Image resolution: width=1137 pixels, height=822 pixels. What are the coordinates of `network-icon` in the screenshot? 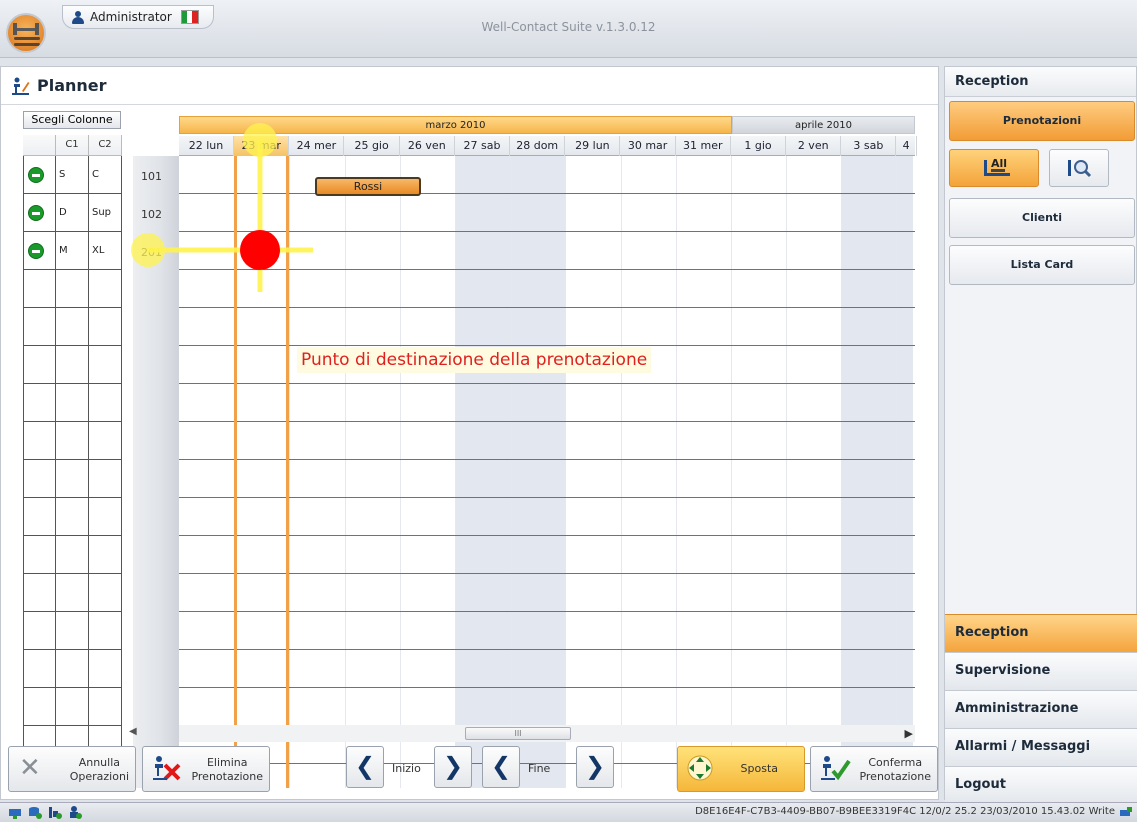 It's located at (15, 812).